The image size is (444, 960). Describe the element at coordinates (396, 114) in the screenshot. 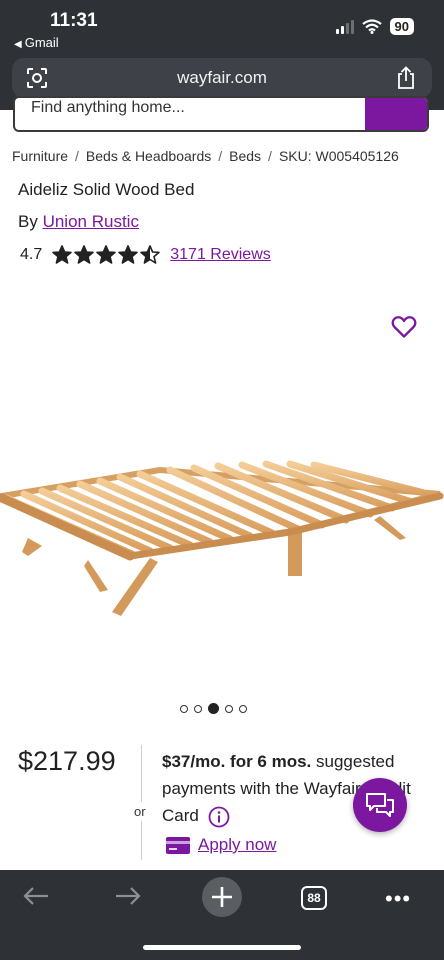

I see `search-button` at that location.